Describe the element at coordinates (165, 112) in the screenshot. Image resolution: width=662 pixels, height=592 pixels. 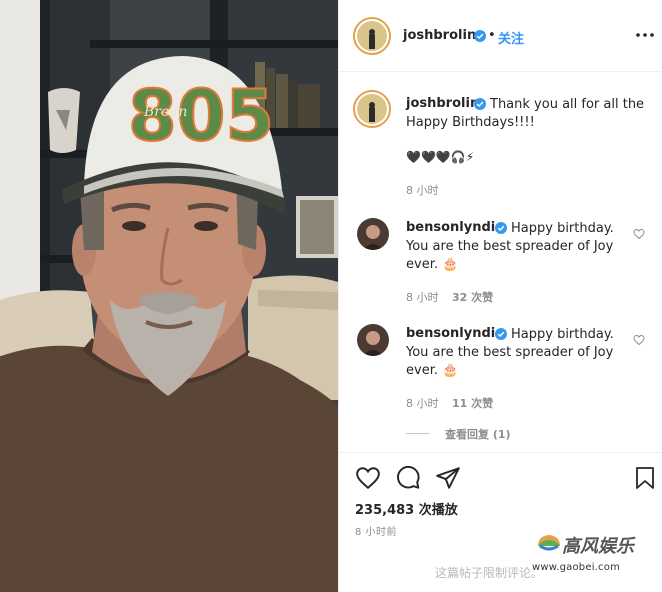
I see `cap-logo-script: Brolin` at that location.